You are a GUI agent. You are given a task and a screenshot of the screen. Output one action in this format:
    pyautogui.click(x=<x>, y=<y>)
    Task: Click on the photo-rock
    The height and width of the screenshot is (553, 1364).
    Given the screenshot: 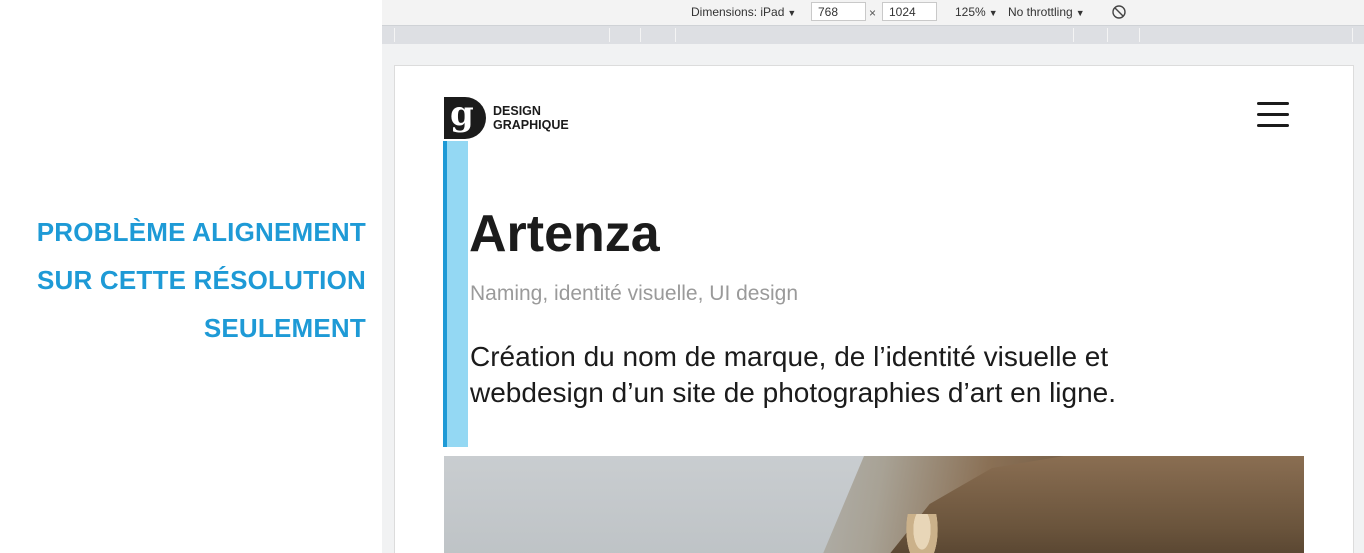 What is the action you would take?
    pyautogui.click(x=1088, y=504)
    